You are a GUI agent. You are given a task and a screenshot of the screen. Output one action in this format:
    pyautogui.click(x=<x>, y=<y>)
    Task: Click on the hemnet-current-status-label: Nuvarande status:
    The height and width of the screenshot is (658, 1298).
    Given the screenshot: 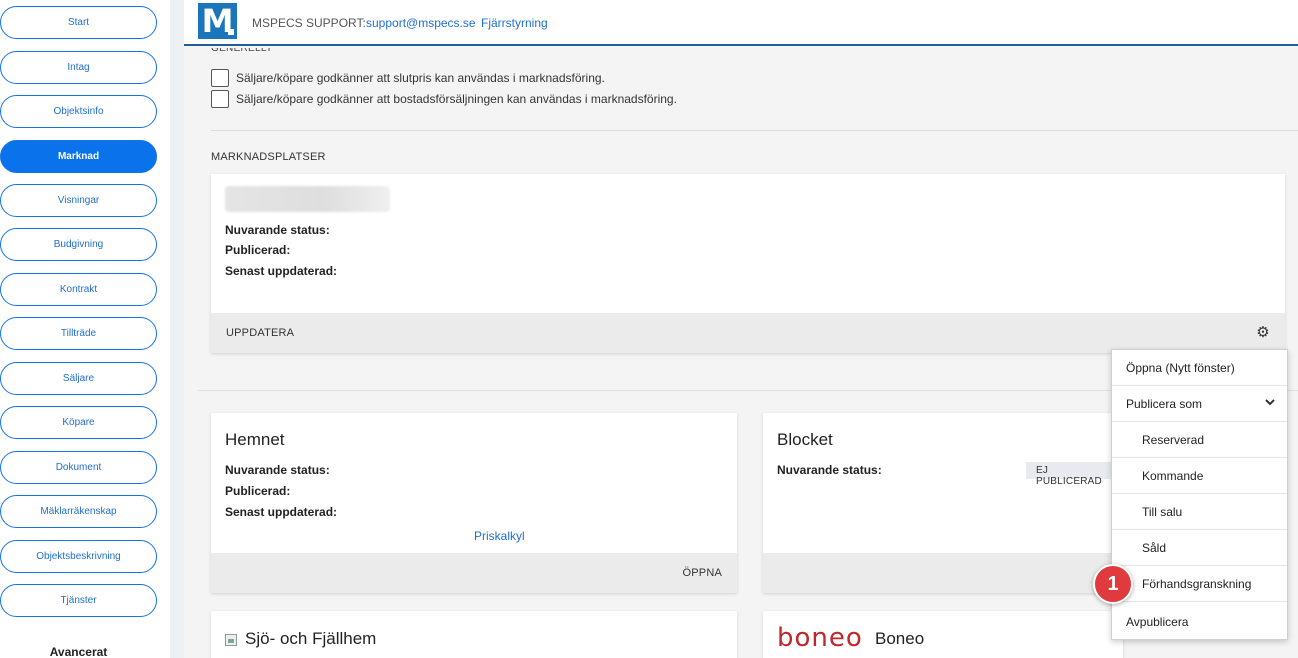 What is the action you would take?
    pyautogui.click(x=277, y=470)
    